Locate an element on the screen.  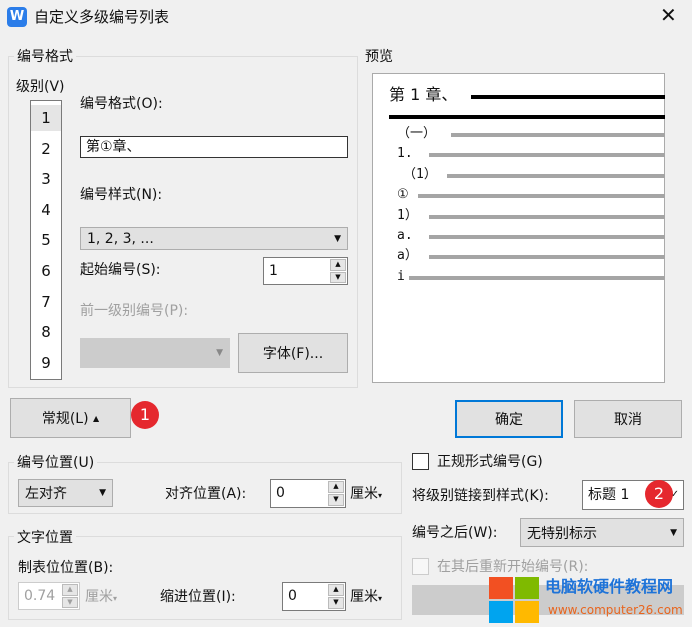
level-item: 3 is located at coordinates (46, 179).